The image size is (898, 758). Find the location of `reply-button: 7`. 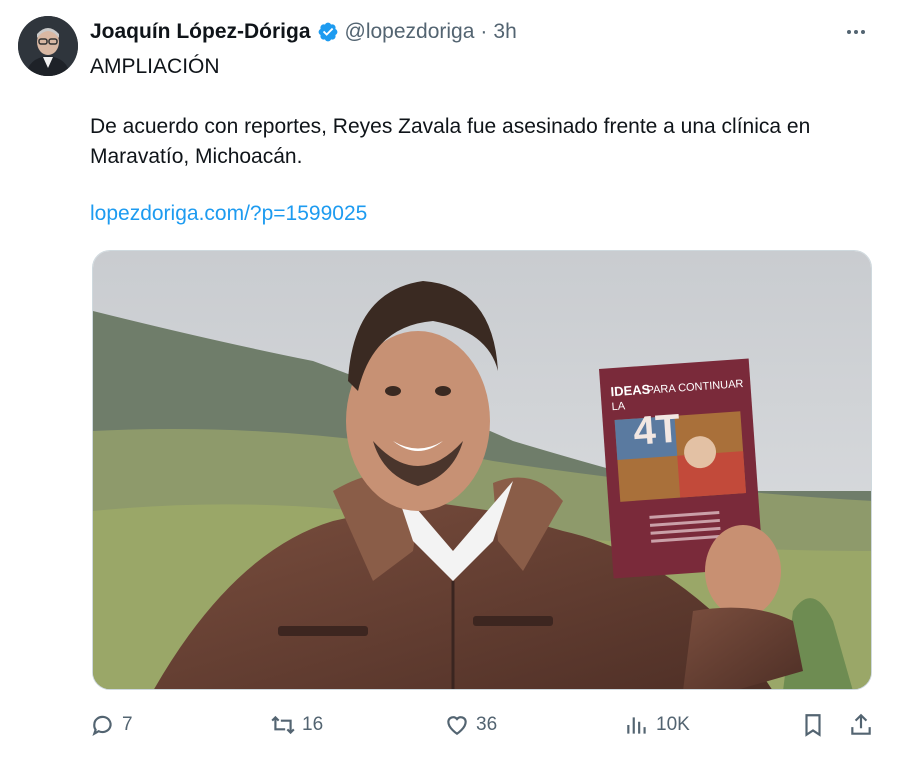

reply-button: 7 is located at coordinates (111, 725).